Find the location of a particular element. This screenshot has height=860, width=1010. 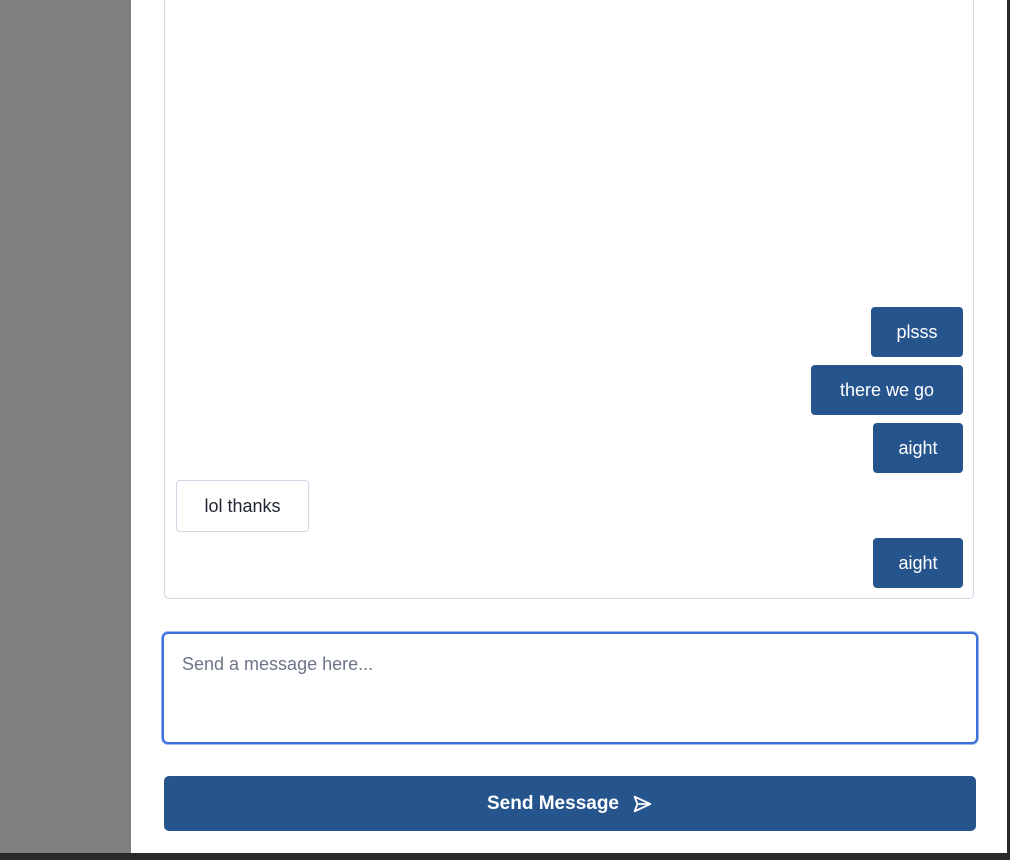

window-edge-bottom is located at coordinates (505, 856).